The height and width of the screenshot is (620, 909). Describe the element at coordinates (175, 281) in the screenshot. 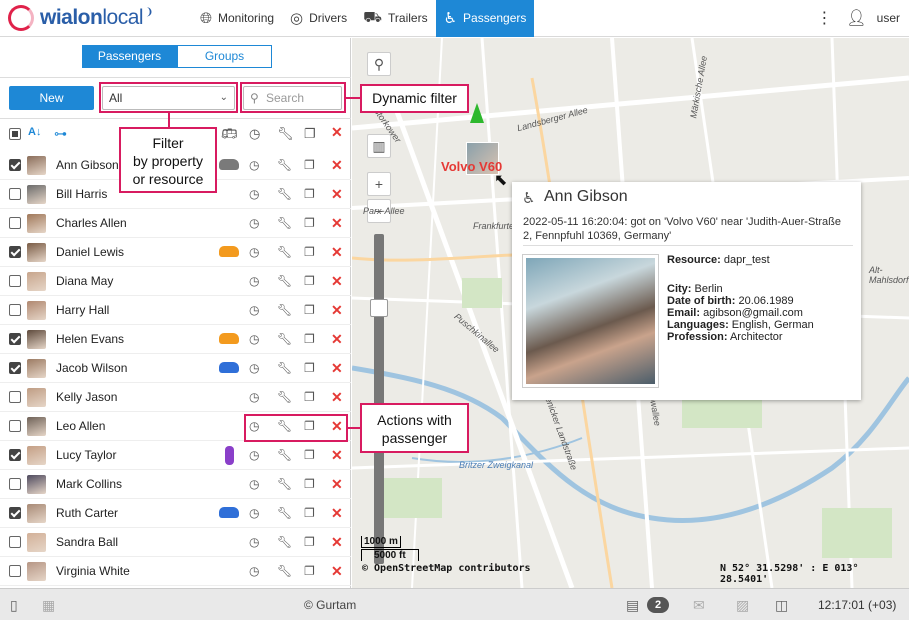

I see `passenger-row: Diana May ◷ 🔧︎ ❐ ✕` at that location.